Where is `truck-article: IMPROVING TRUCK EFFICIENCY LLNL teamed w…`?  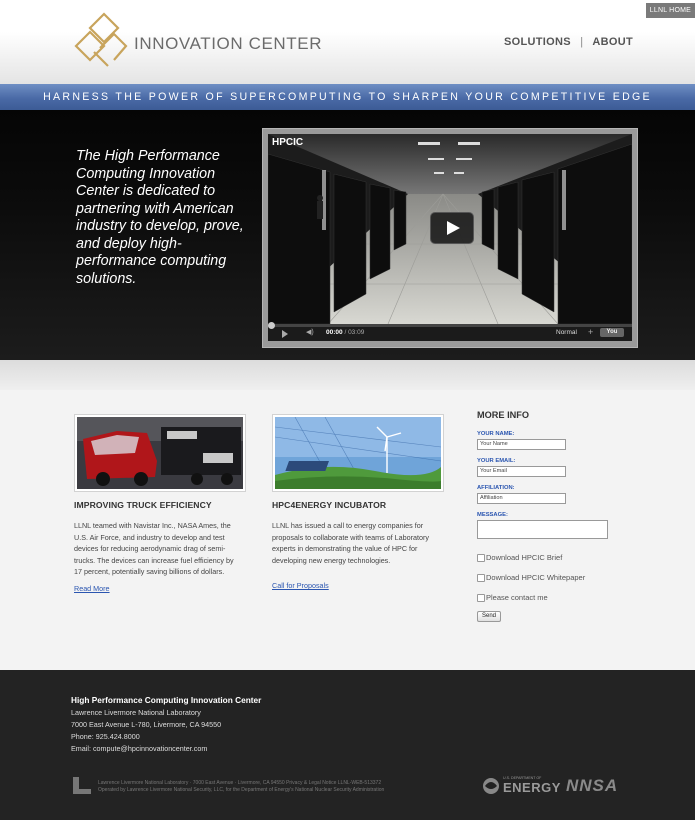
truck-article: IMPROVING TRUCK EFFICIENCY LLNL teamed w… is located at coordinates (160, 505).